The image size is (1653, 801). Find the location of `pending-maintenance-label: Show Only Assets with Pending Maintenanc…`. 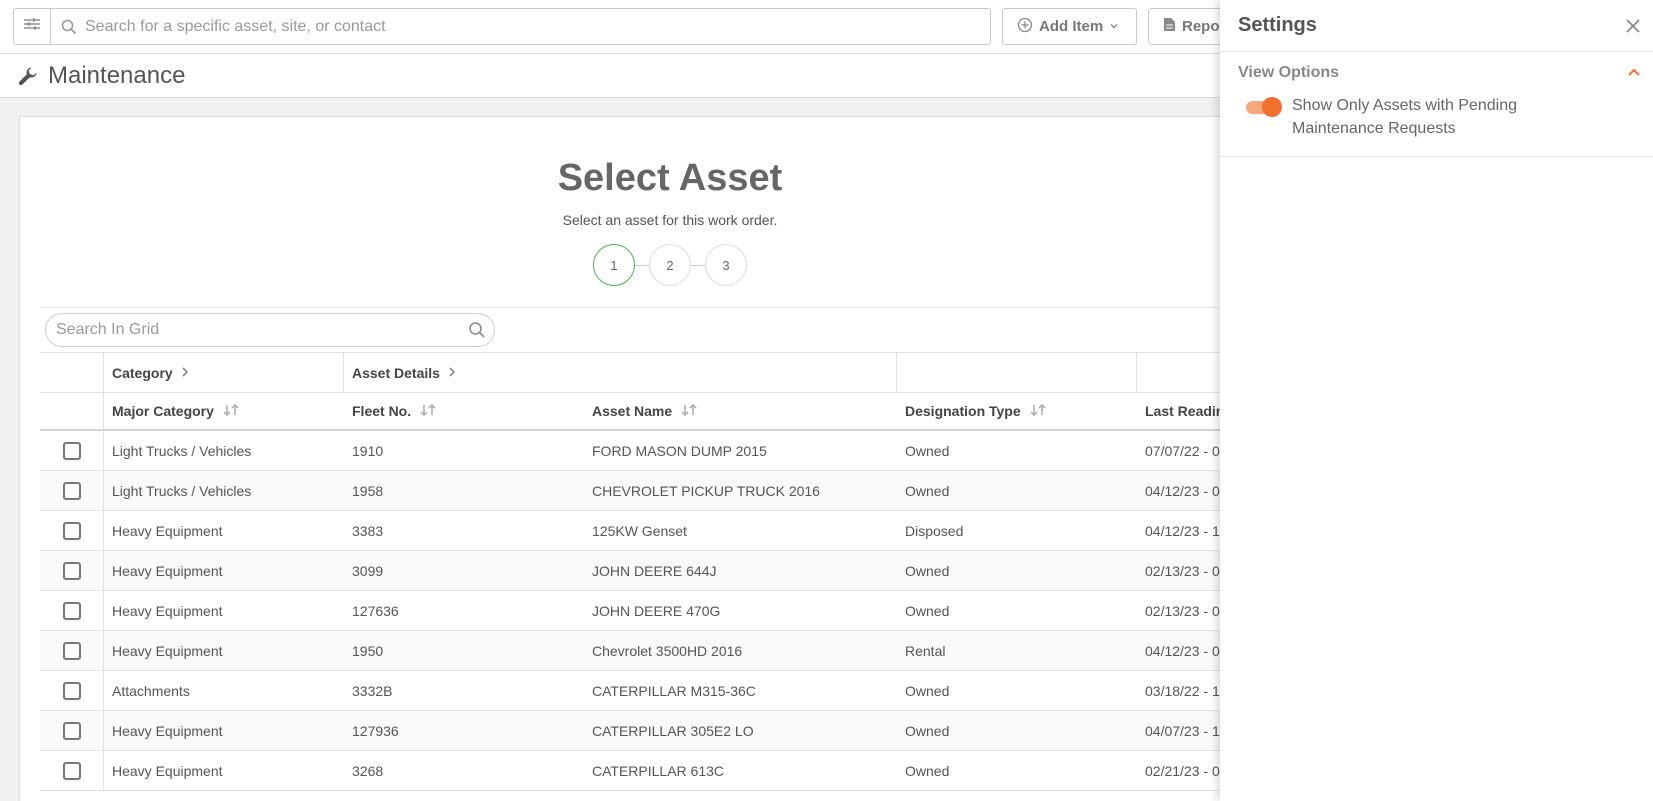

pending-maintenance-label: Show Only Assets with Pending Maintenanc… is located at coordinates (1405, 117).